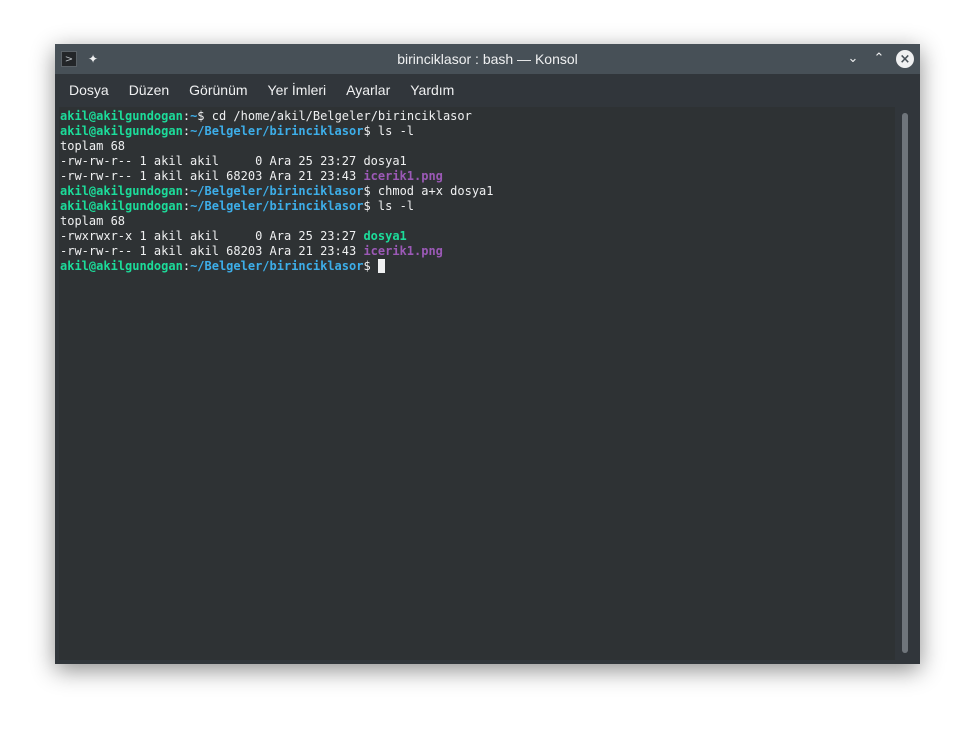 This screenshot has width=975, height=733. Describe the element at coordinates (432, 191) in the screenshot. I see `command-text: chmod a+x dosya1` at that location.